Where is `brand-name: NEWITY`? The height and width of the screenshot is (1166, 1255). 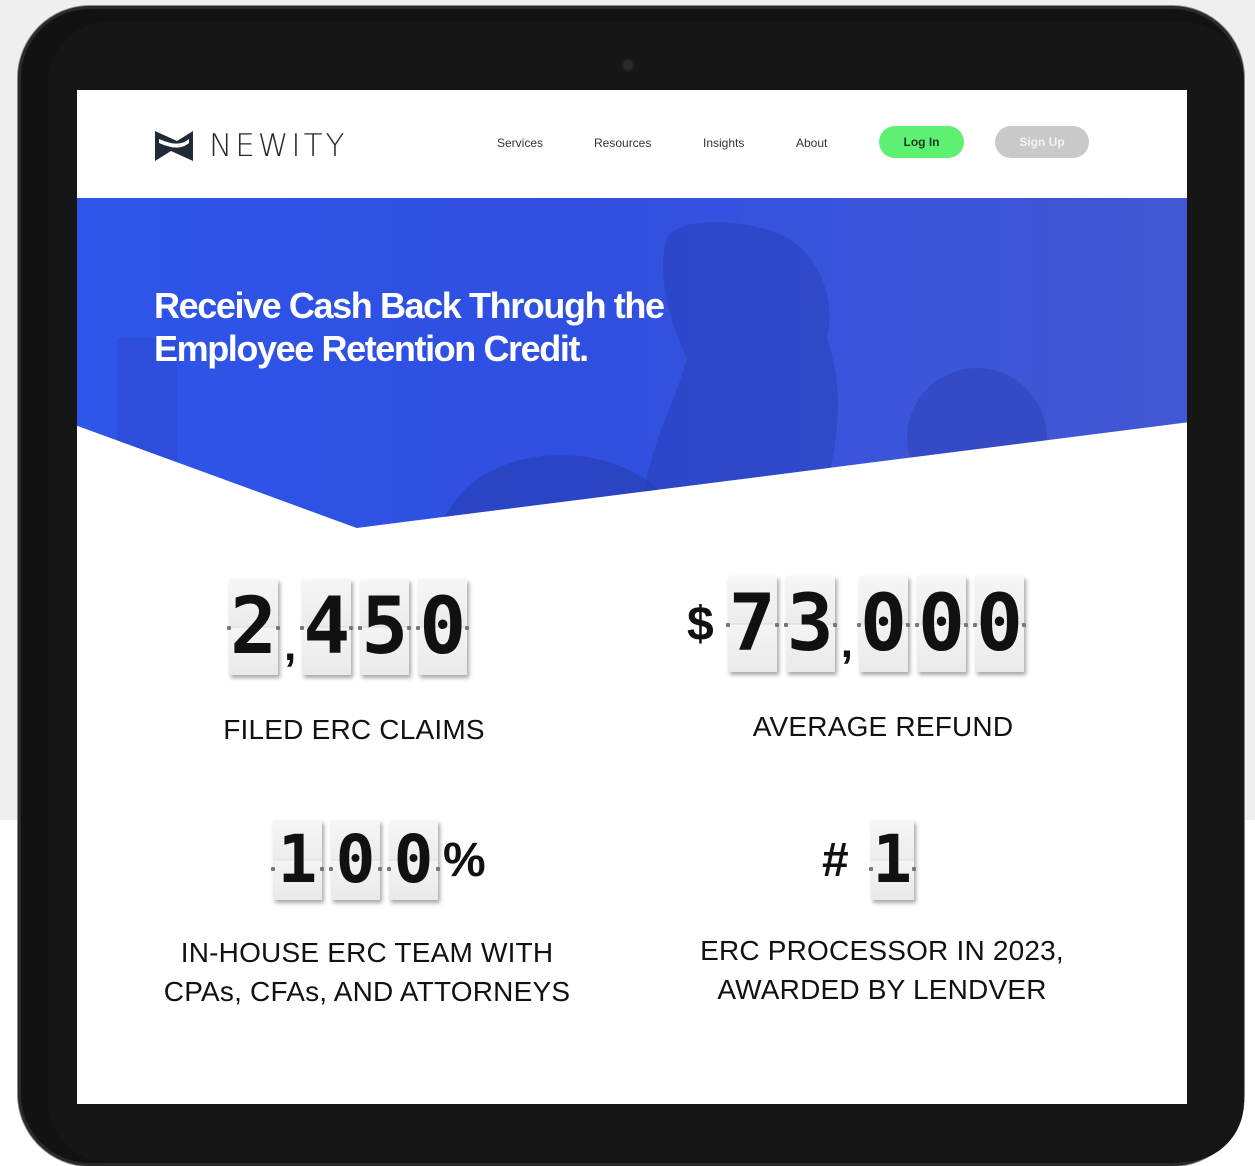 brand-name: NEWITY is located at coordinates (278, 146).